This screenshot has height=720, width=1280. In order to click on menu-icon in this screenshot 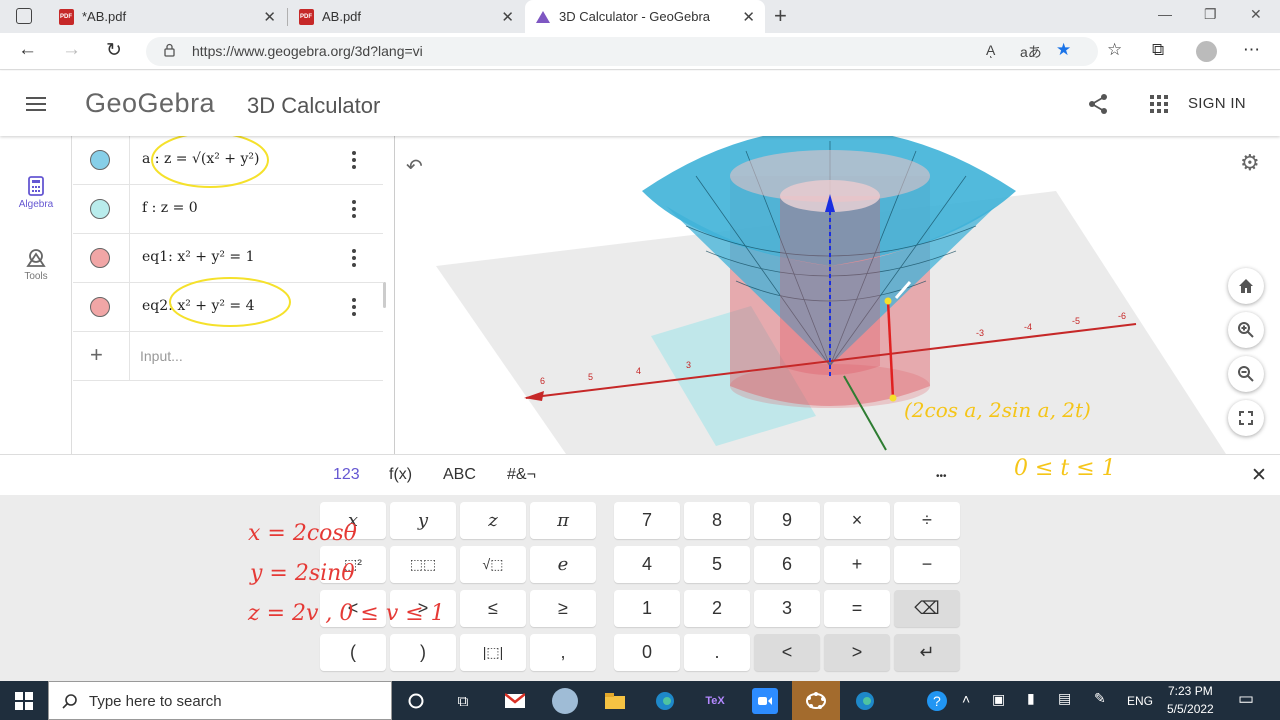, I will do `click(36, 104)`.